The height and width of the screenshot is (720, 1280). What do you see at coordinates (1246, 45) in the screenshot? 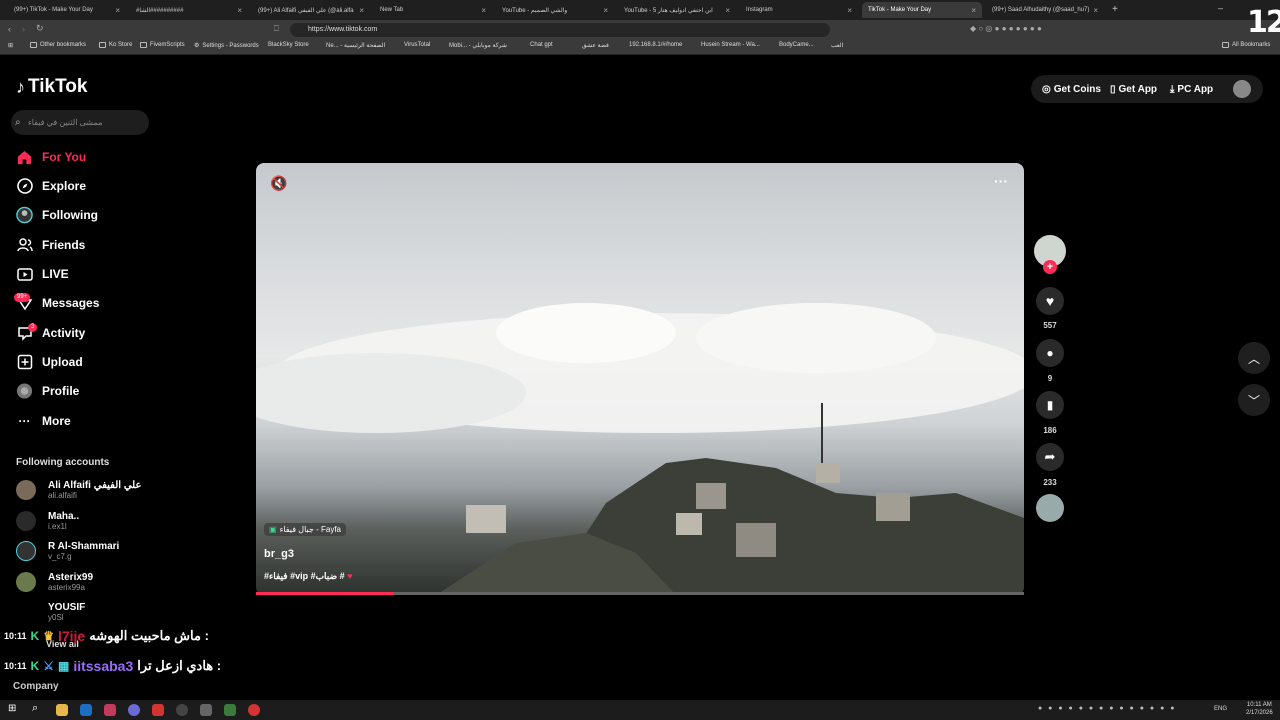
I see `all-bookmarks: All Bookmarks` at bounding box center [1246, 45].